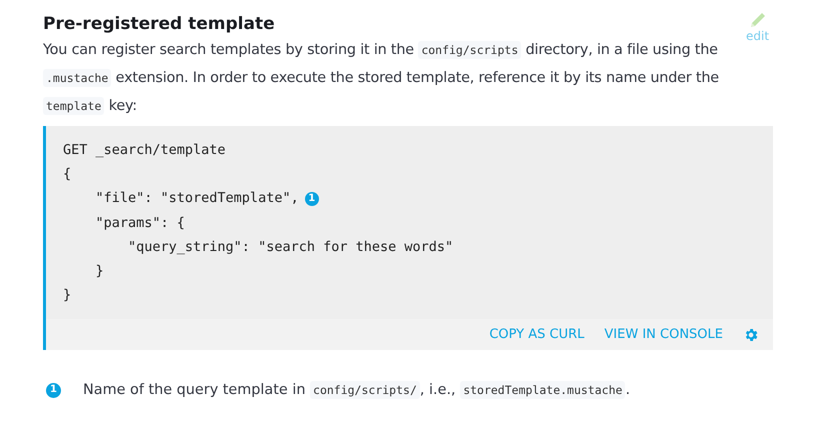  Describe the element at coordinates (139, 222) in the screenshot. I see `code-line: "params": {` at that location.